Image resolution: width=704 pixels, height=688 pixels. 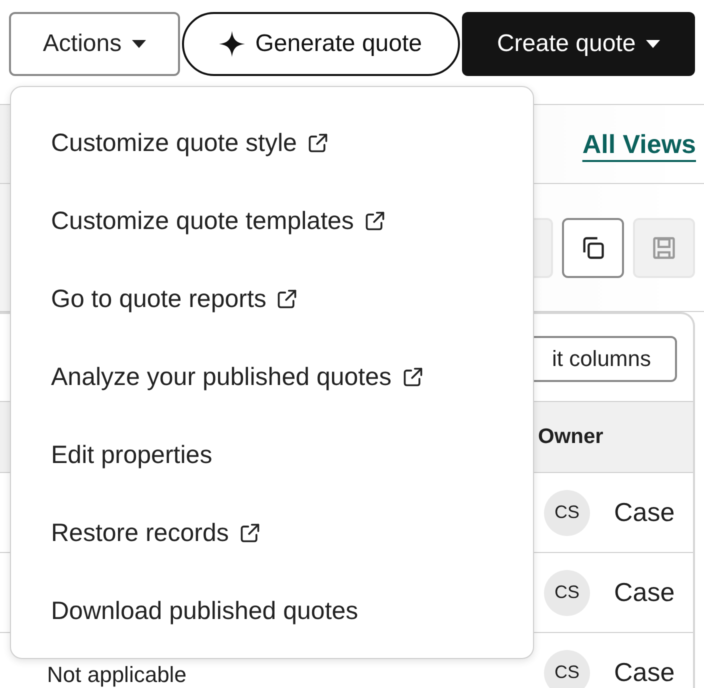 What do you see at coordinates (321, 44) in the screenshot?
I see `generate-quote-button: Generate quote` at bounding box center [321, 44].